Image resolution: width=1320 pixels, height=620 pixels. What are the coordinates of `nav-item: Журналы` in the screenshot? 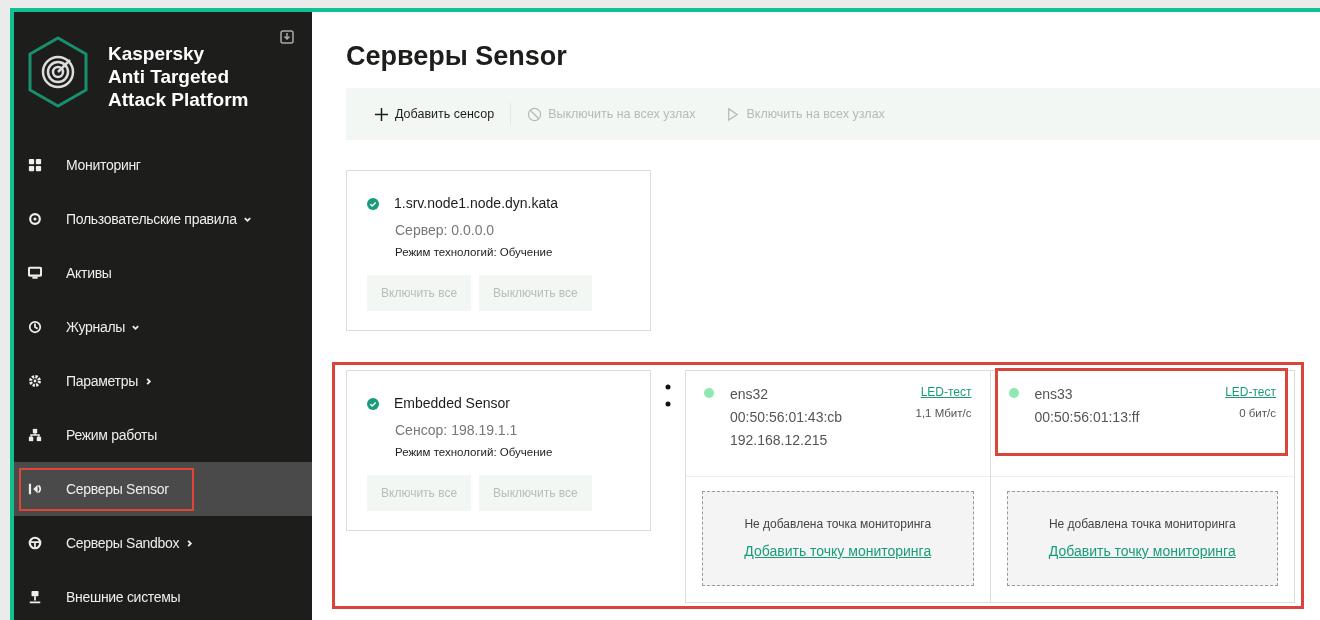 It's located at (163, 327).